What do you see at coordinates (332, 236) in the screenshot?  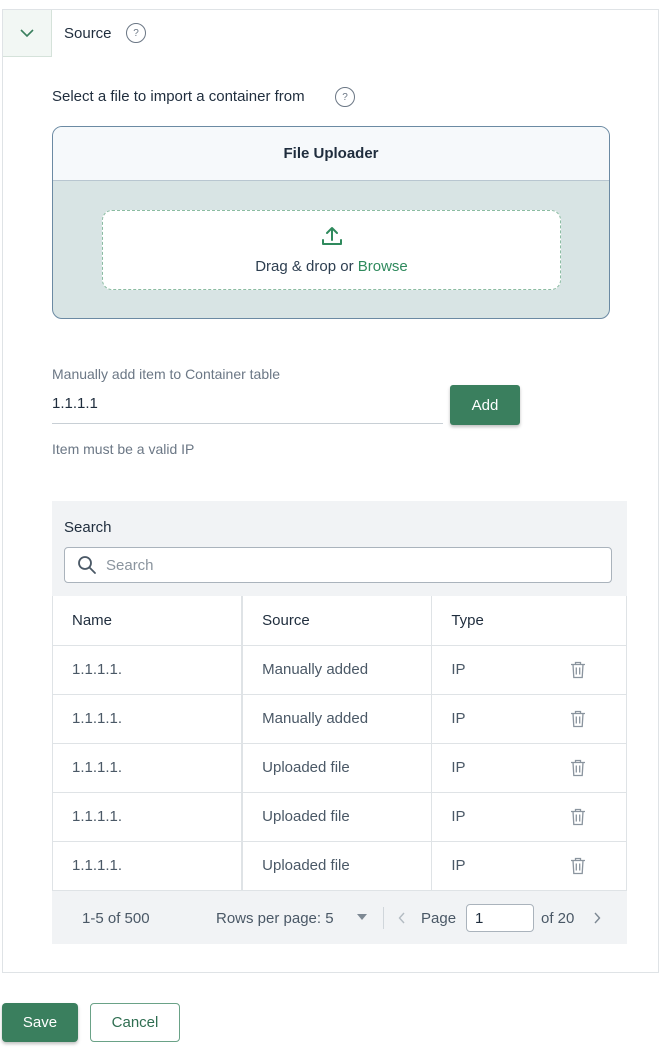 I see `upload-icon` at bounding box center [332, 236].